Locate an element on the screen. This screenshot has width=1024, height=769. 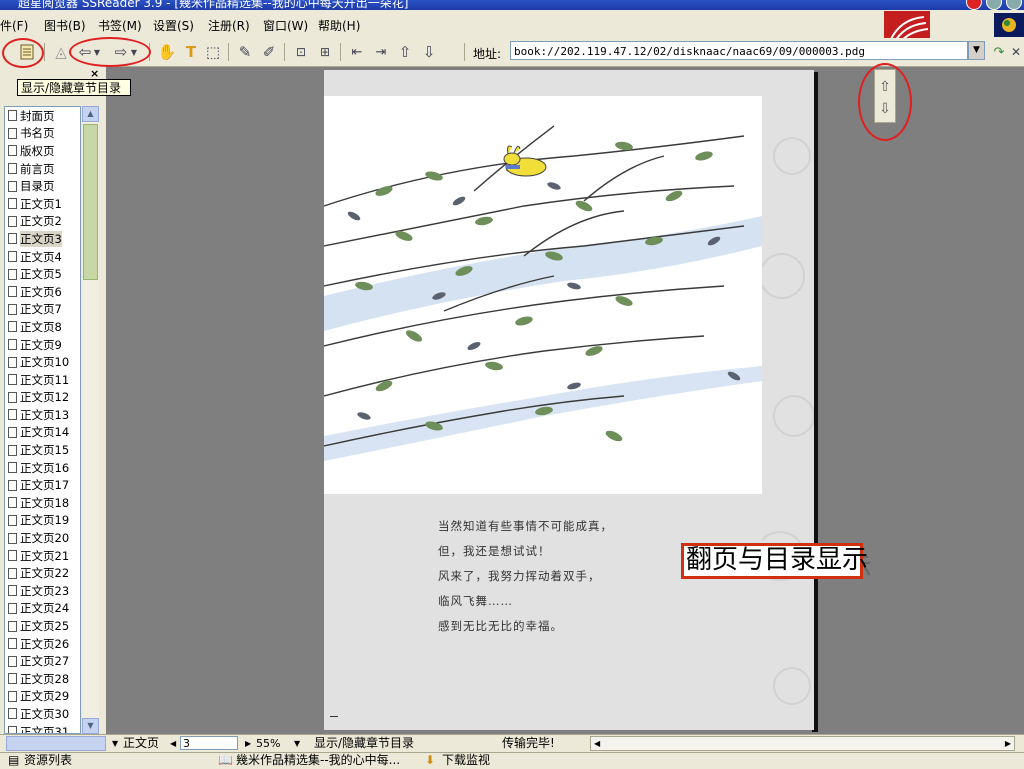
tree-item: 正文页9 is located at coordinates (42, 345).